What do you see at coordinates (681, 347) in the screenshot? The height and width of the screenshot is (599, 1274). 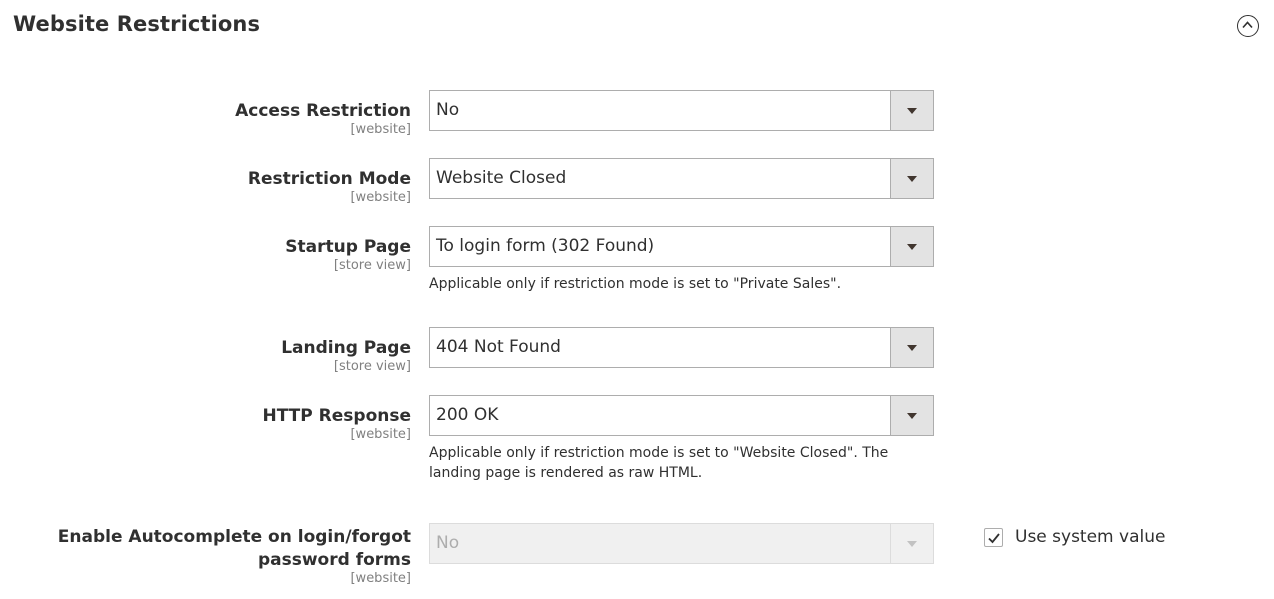 I see `landing-page-select: 404 Not Found` at bounding box center [681, 347].